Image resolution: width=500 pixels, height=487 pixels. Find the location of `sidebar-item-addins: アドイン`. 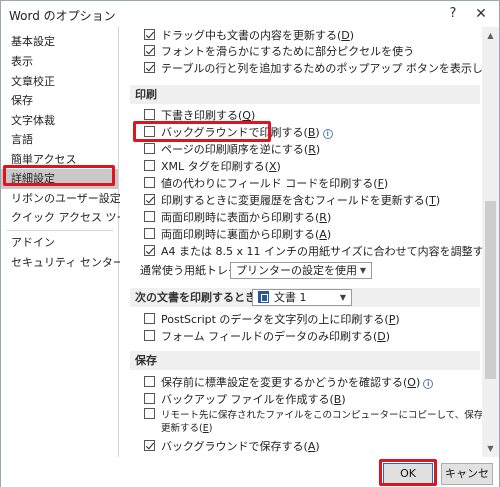

sidebar-item-addins: アドイン is located at coordinates (59, 243).